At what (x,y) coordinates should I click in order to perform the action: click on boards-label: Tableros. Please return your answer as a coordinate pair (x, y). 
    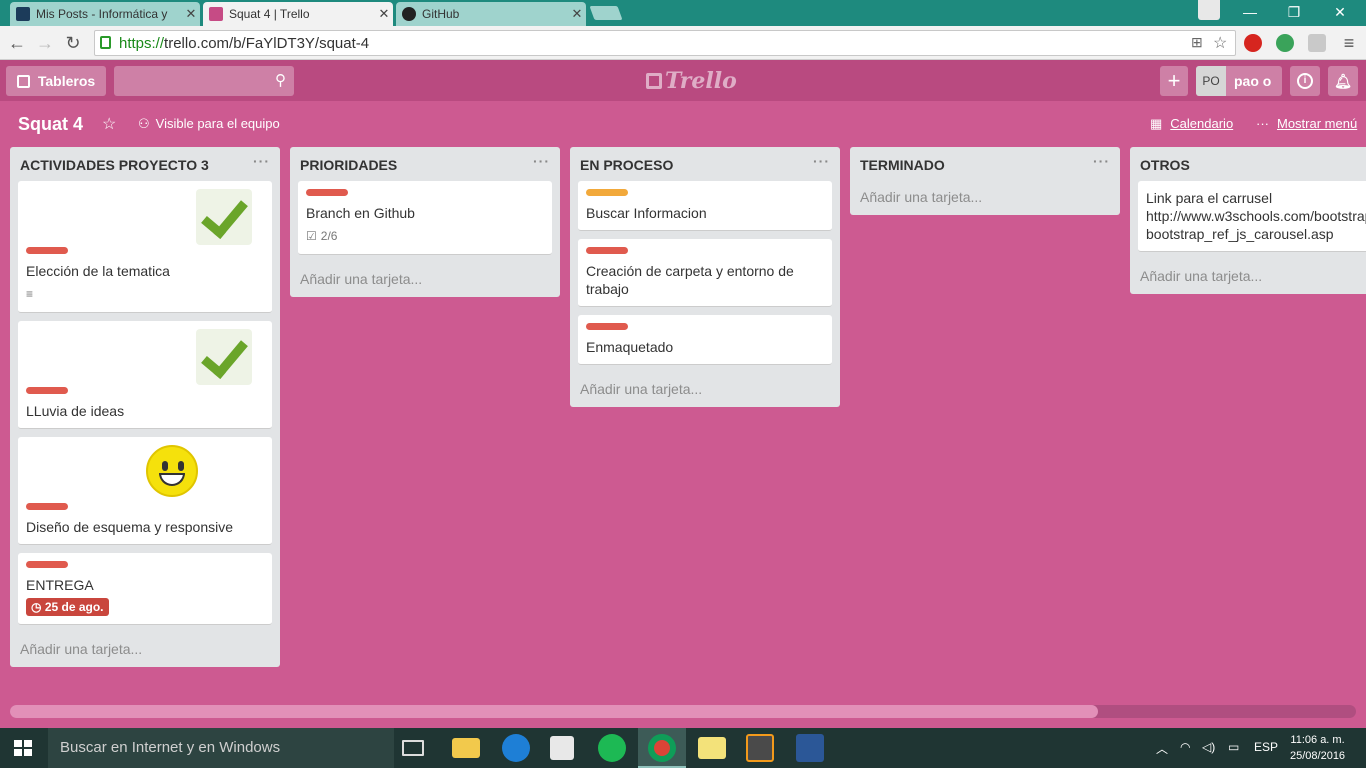
    Looking at the image, I should click on (66, 81).